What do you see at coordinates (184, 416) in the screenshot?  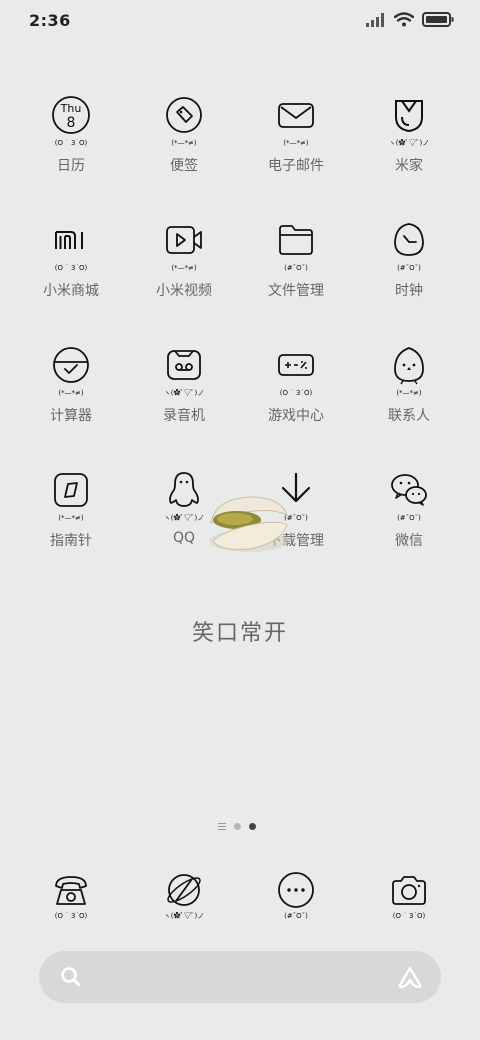 I see `app-label: 录音机` at bounding box center [184, 416].